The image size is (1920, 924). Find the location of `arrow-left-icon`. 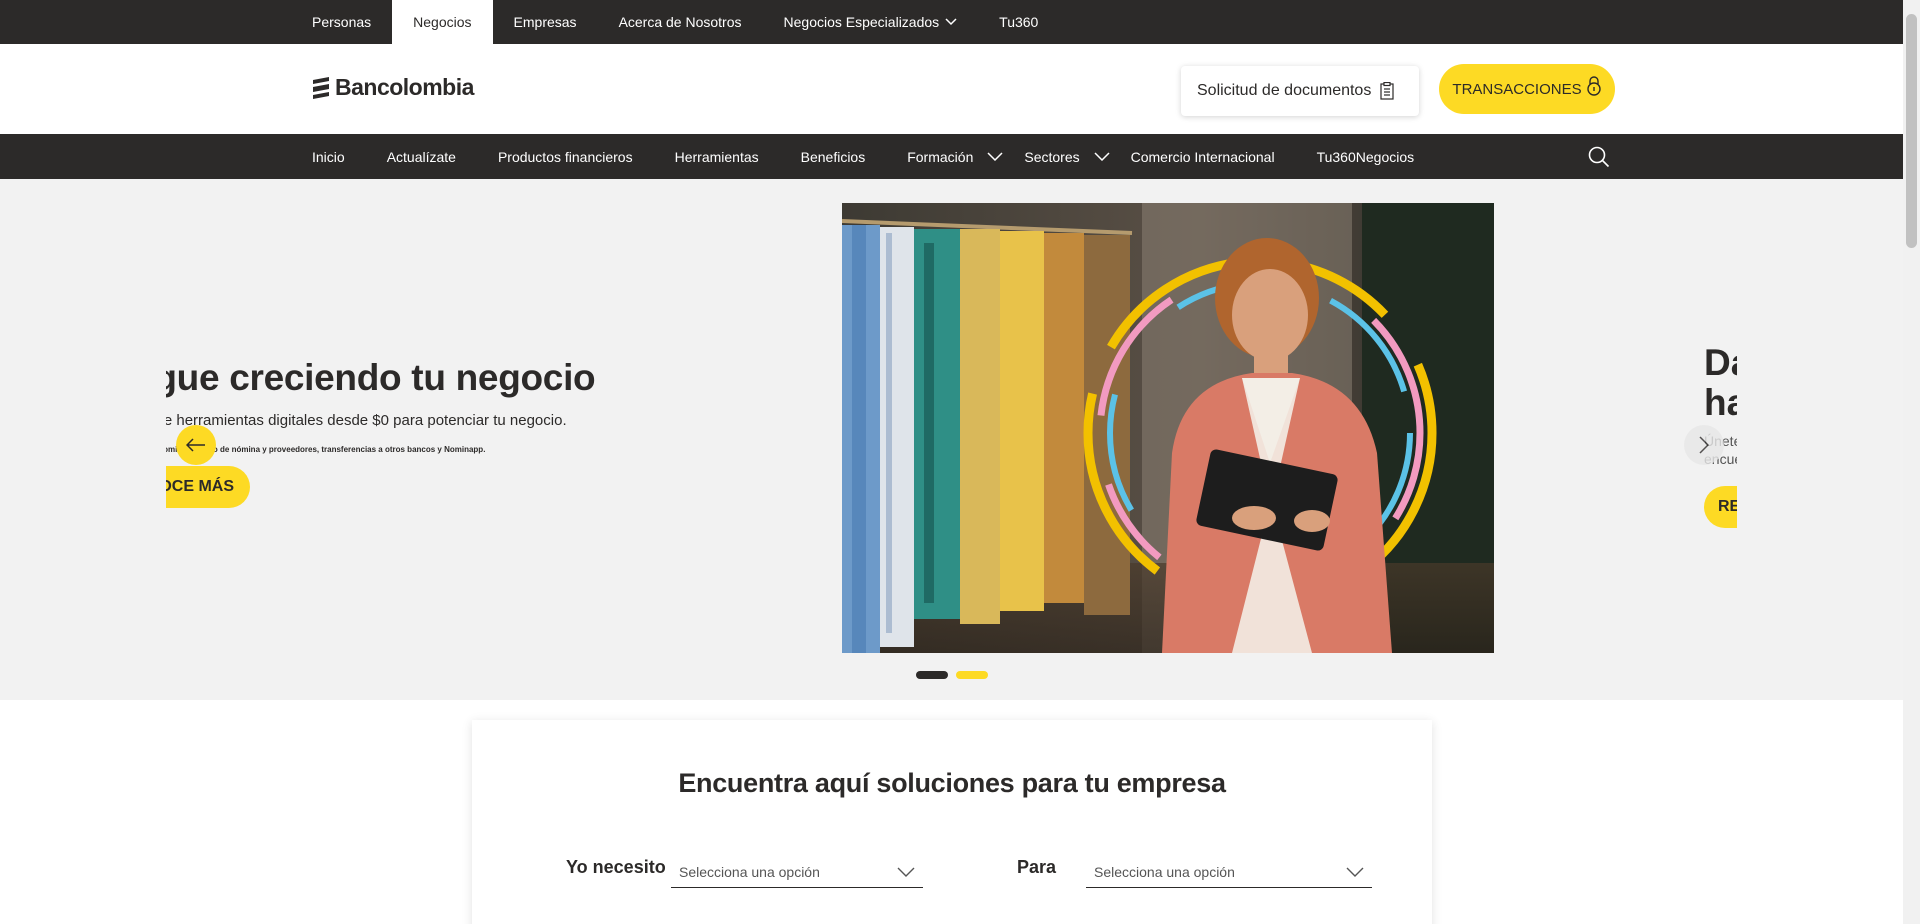

arrow-left-icon is located at coordinates (195, 445).